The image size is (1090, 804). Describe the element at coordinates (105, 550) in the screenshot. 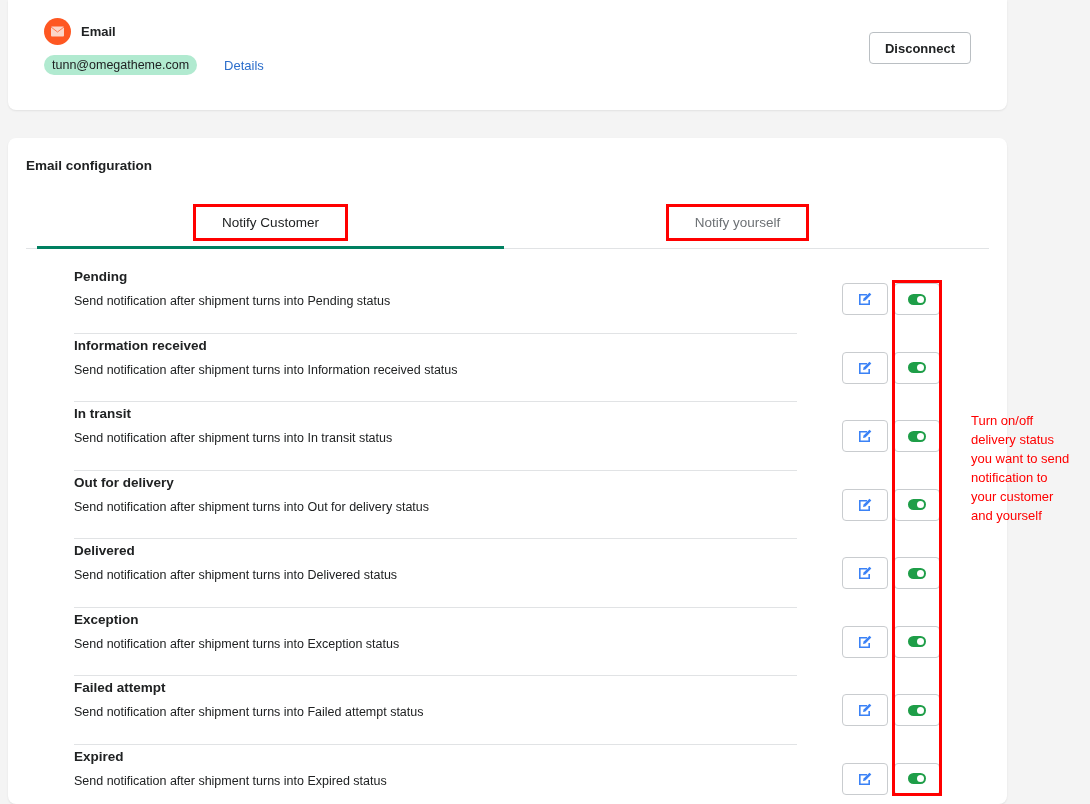

I see `status-title: Delivered` at that location.